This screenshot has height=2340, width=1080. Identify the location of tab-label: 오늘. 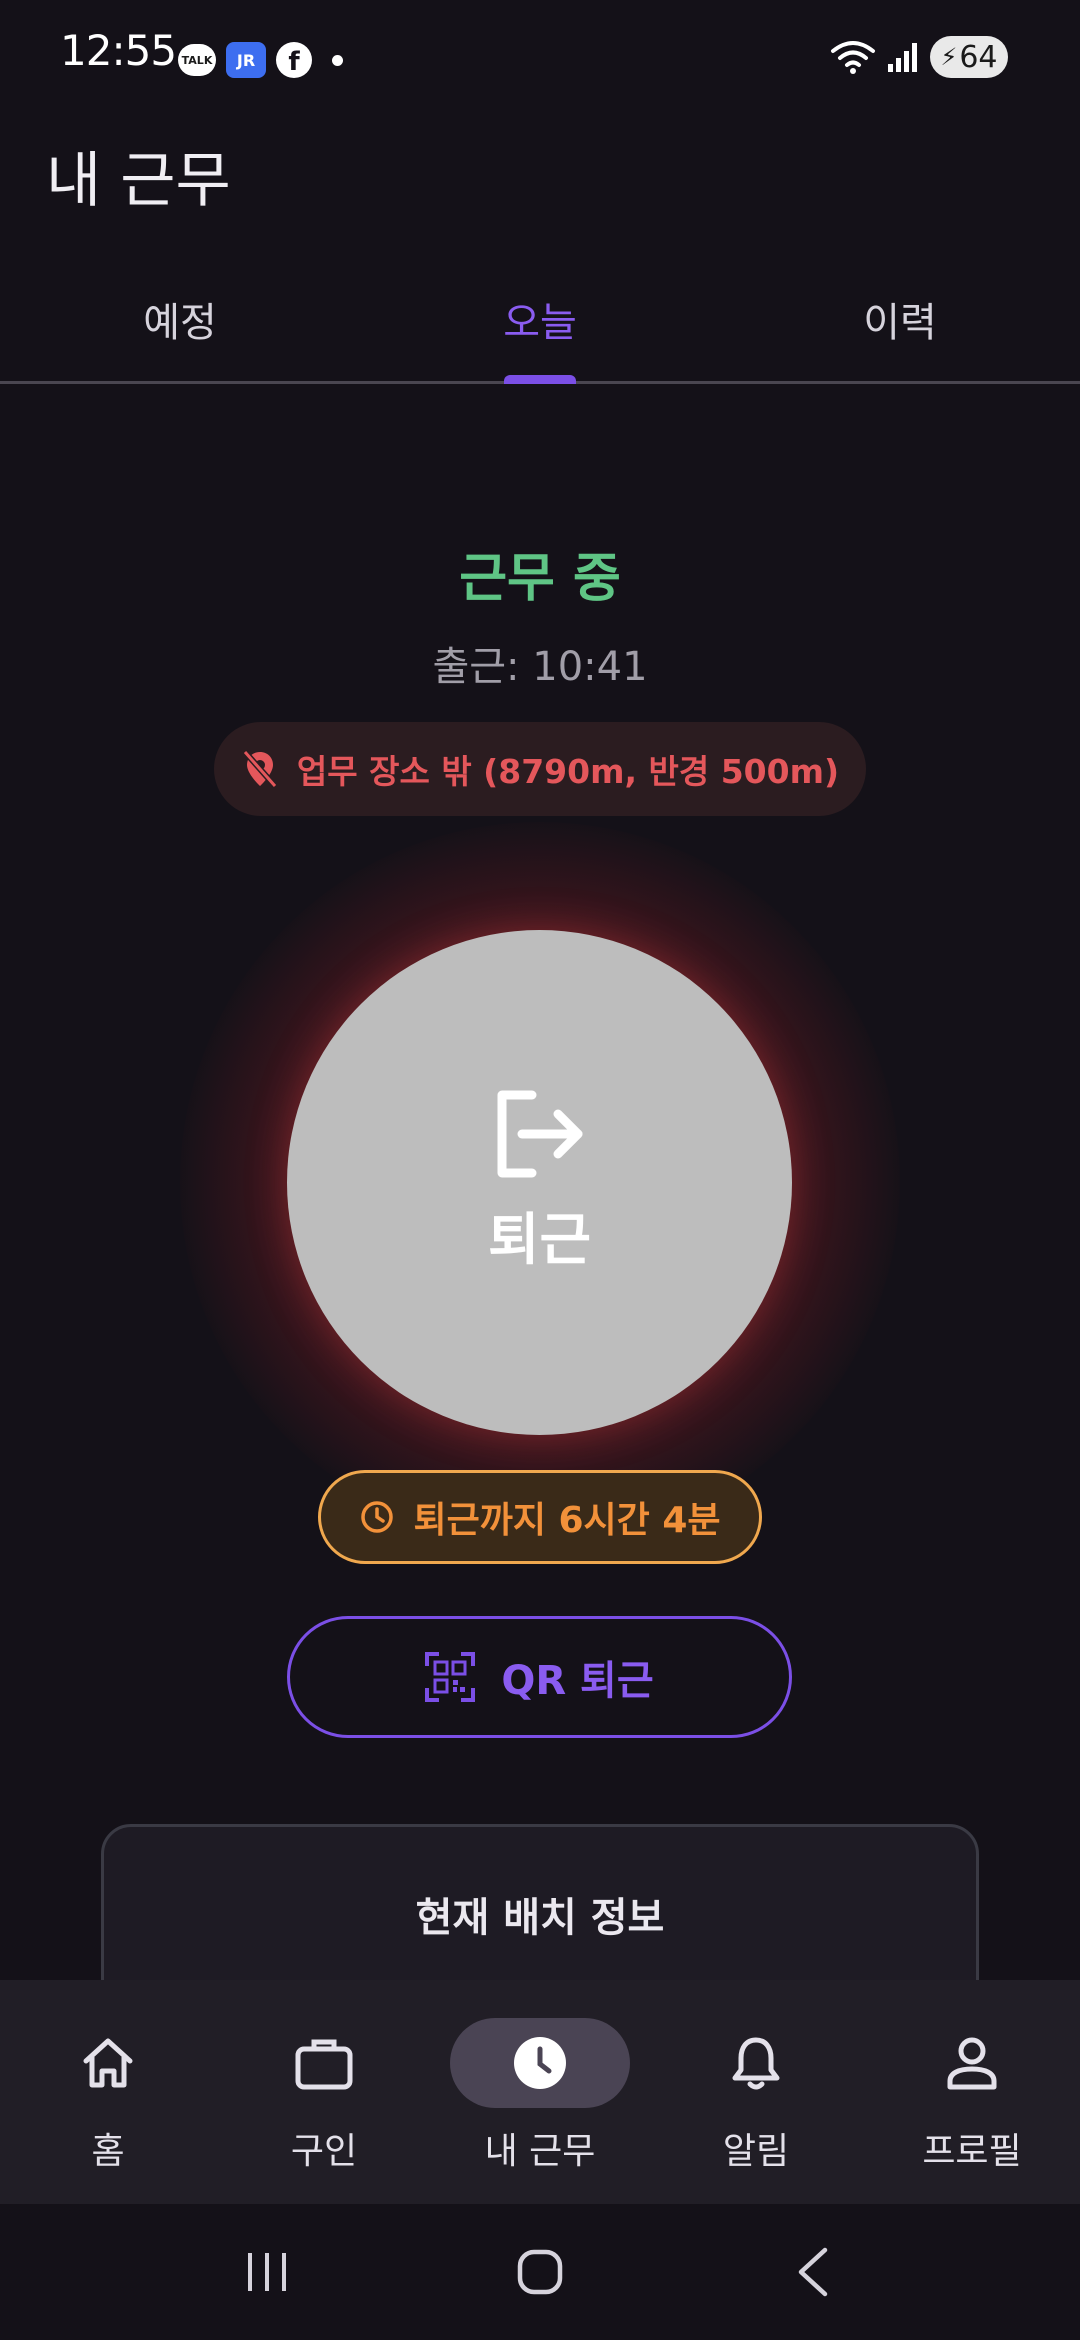
(540, 323).